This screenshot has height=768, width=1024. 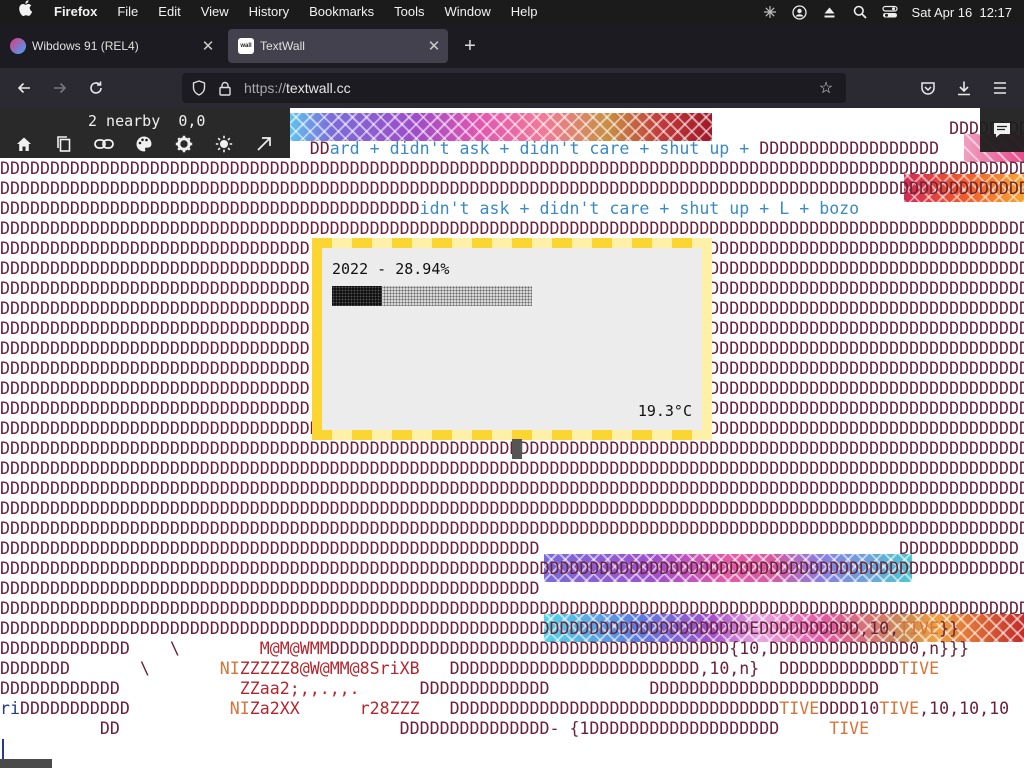 What do you see at coordinates (849, 708) in the screenshot?
I see `wall-text-segment: DDDD10` at bounding box center [849, 708].